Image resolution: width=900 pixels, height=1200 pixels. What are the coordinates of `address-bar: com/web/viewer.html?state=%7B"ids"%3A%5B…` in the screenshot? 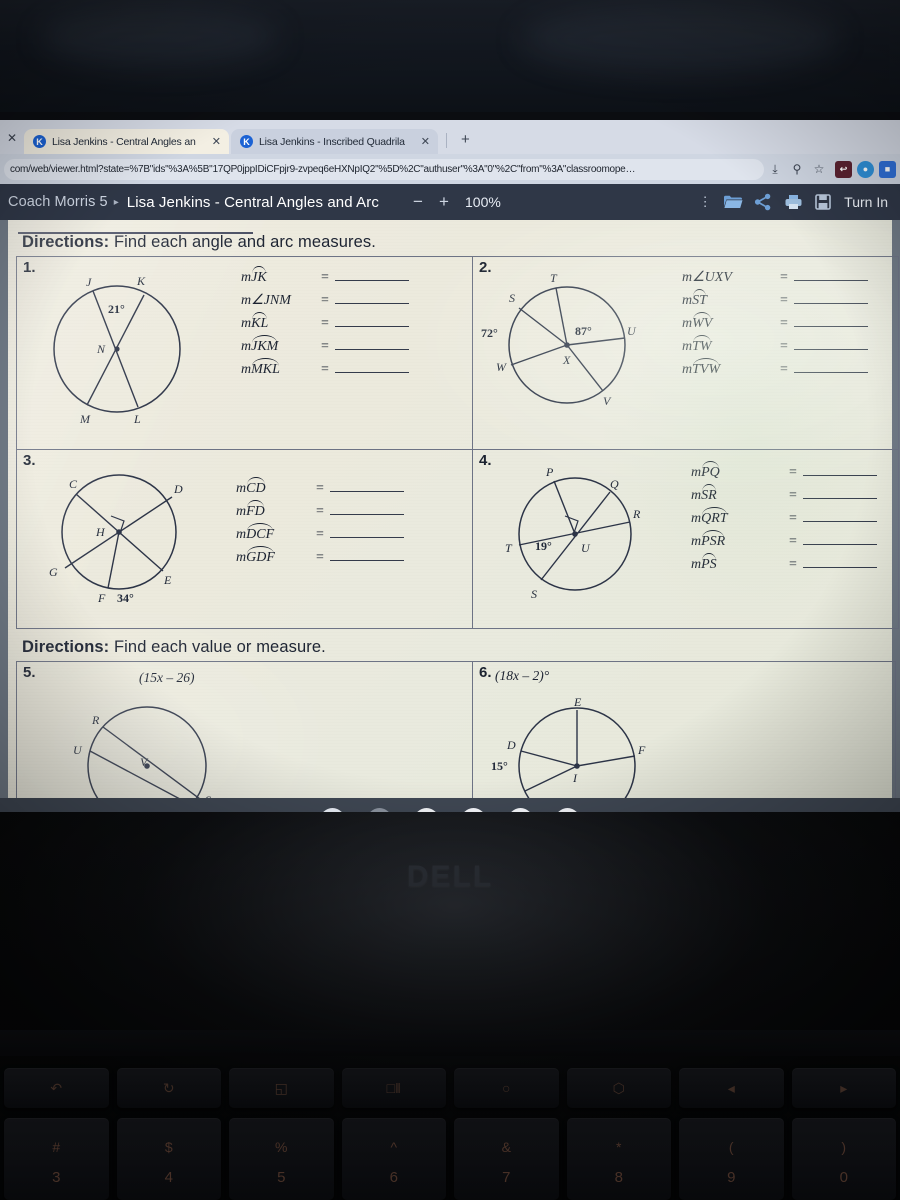 It's located at (384, 169).